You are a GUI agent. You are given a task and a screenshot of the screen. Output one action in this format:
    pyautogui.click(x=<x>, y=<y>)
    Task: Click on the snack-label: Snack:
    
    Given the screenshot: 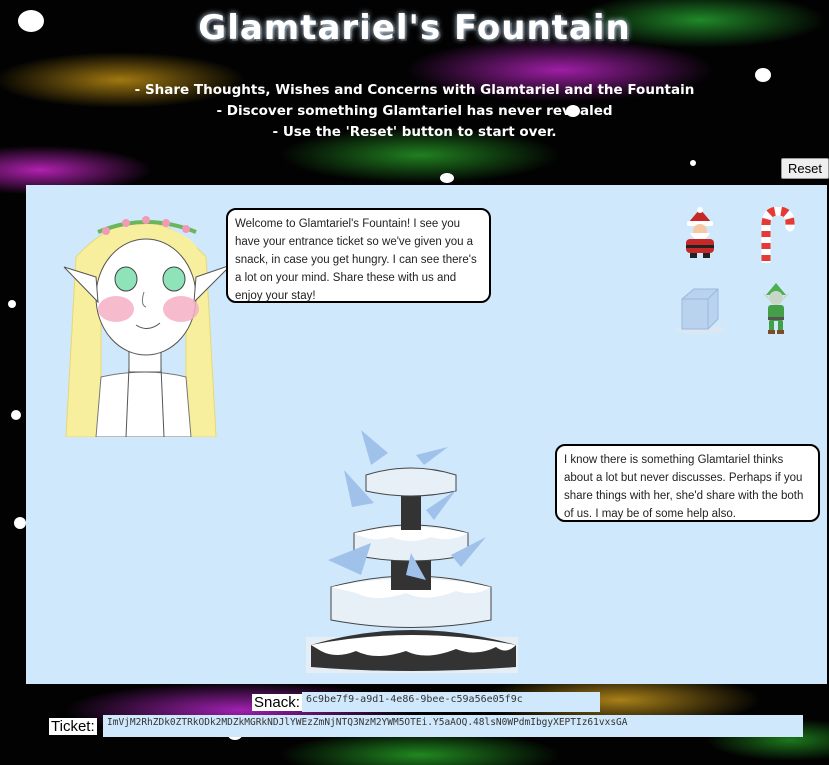 What is the action you would take?
    pyautogui.click(x=277, y=702)
    